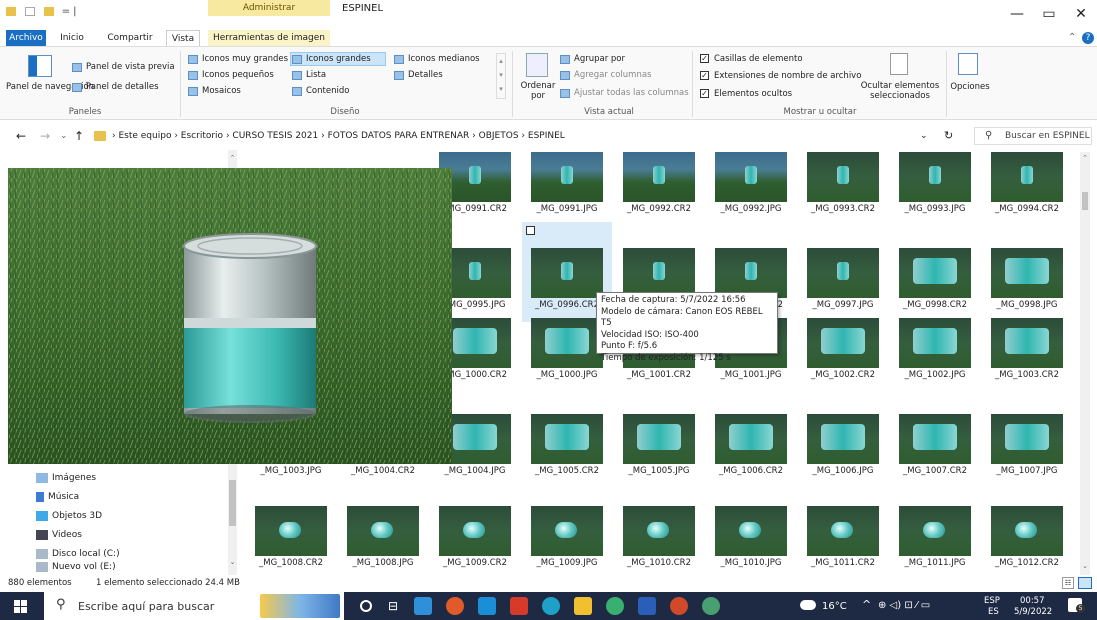 The image size is (1097, 620). I want to click on edge-icon, so click(551, 606).